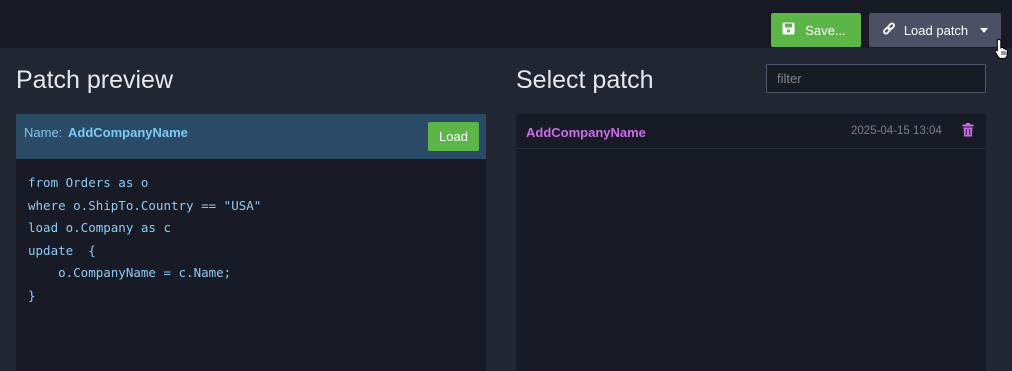 This screenshot has width=1012, height=371. Describe the element at coordinates (251, 136) in the screenshot. I see `patch-preview-header: Name: AddCompanyName Load` at that location.